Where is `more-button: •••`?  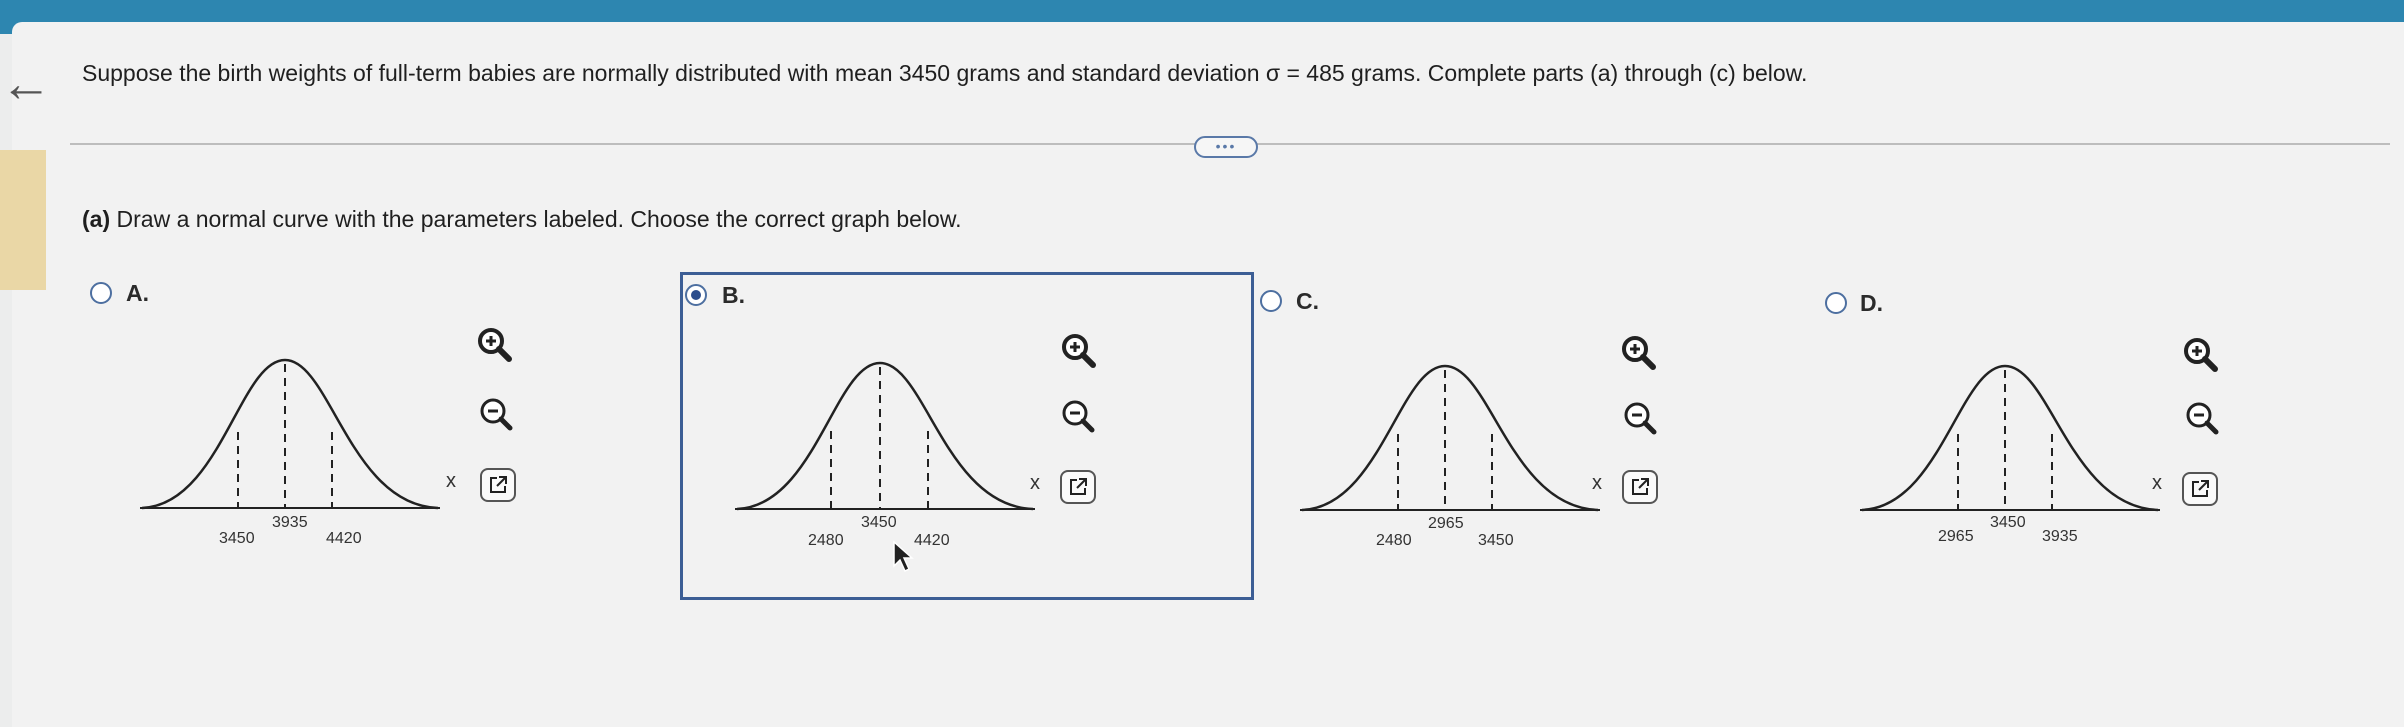
more-button: ••• is located at coordinates (1226, 147).